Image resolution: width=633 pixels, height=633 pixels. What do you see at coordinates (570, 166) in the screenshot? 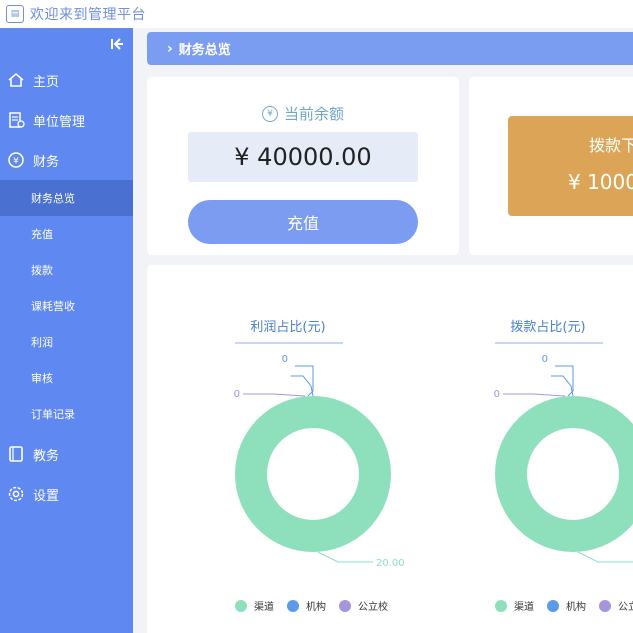
I see `allocation-panel: 拨款下 ¥ 1000` at bounding box center [570, 166].